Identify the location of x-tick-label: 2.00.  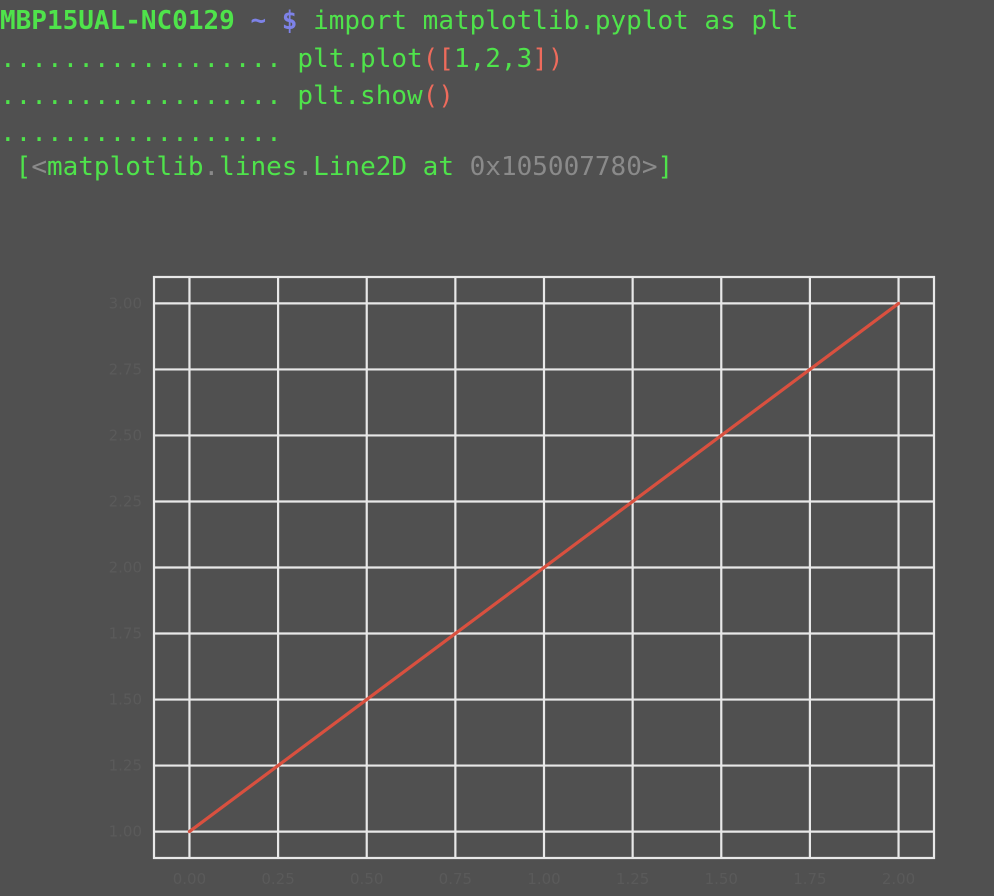
(898, 879).